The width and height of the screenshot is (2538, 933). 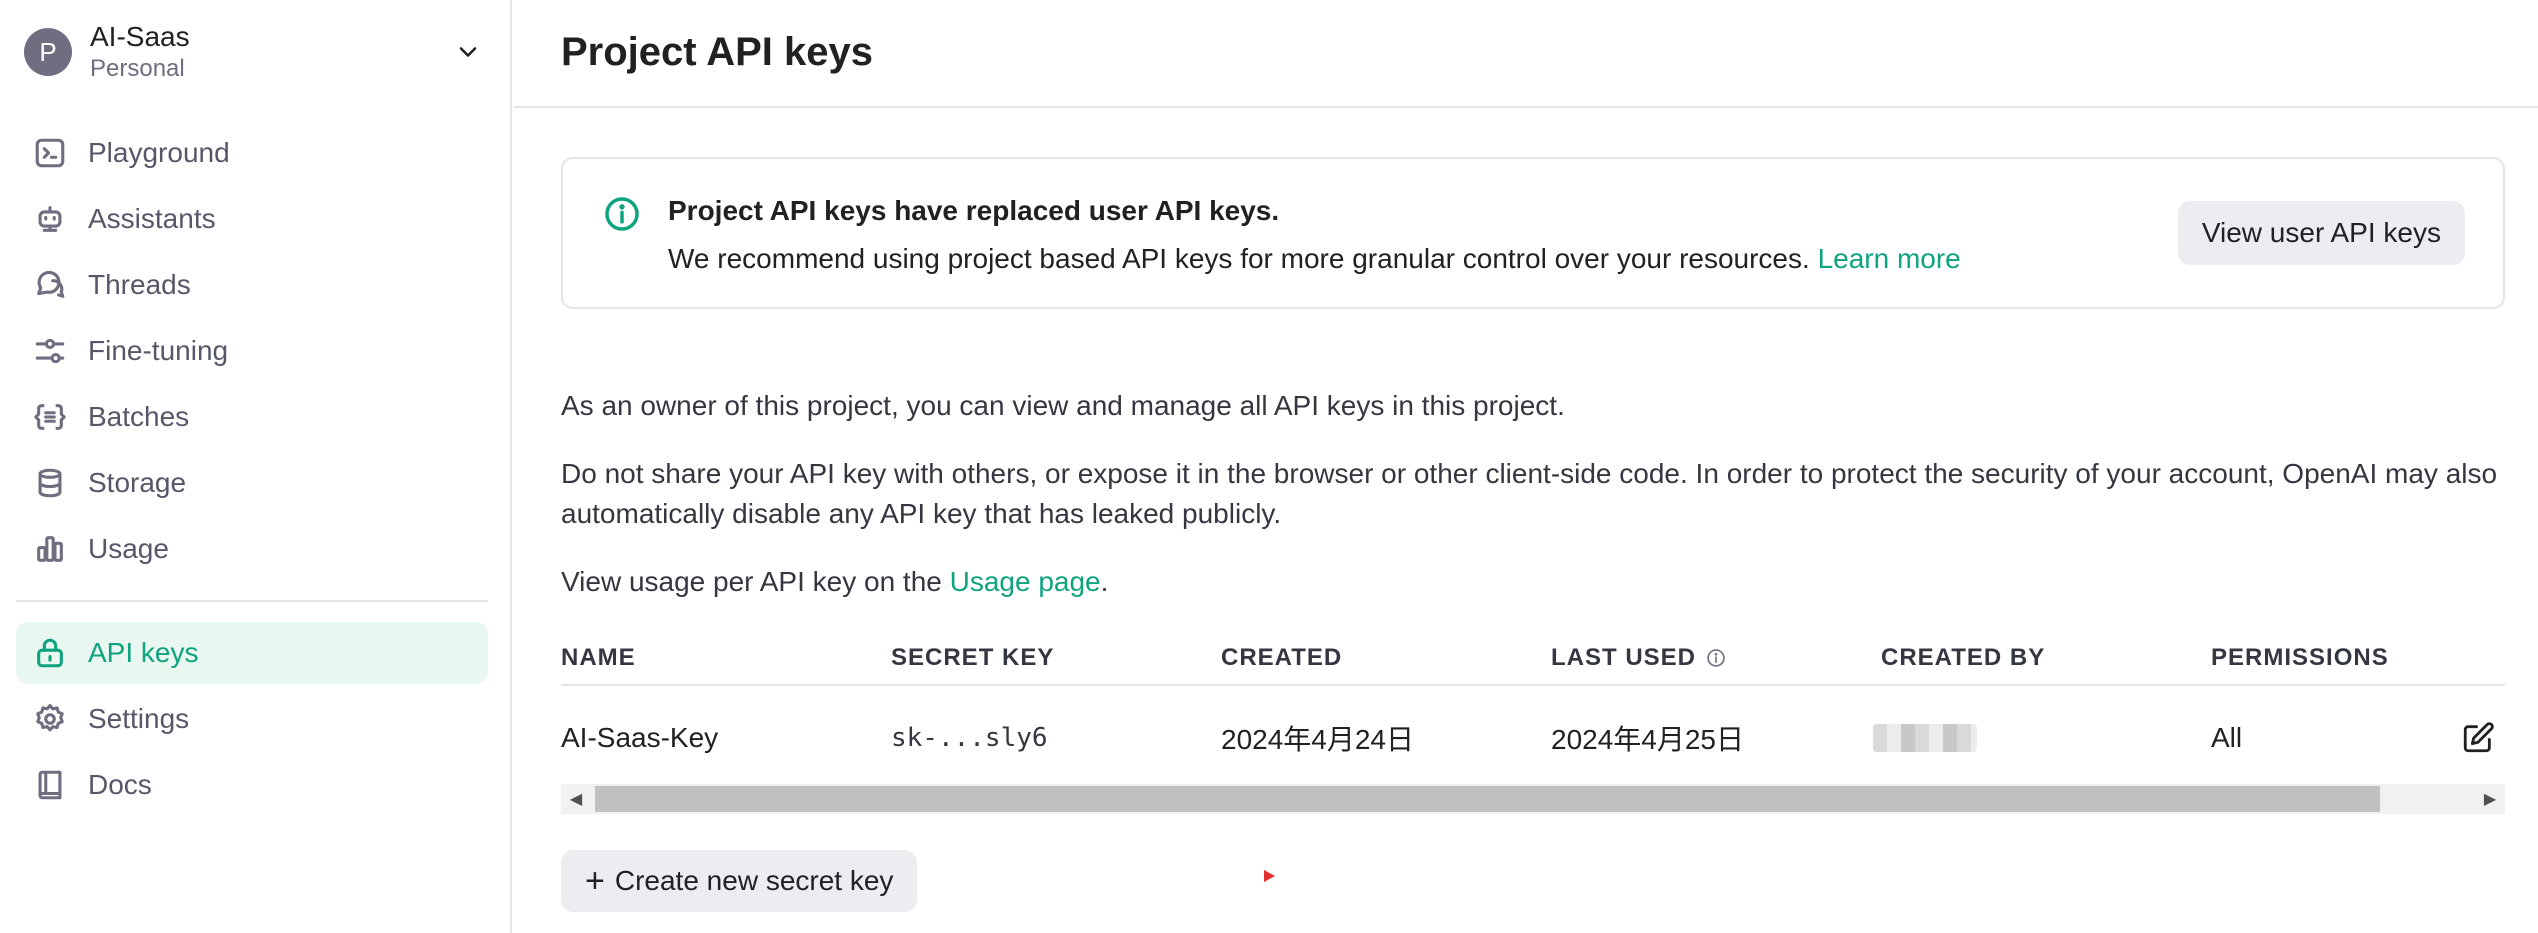 What do you see at coordinates (50, 483) in the screenshot?
I see `database-icon` at bounding box center [50, 483].